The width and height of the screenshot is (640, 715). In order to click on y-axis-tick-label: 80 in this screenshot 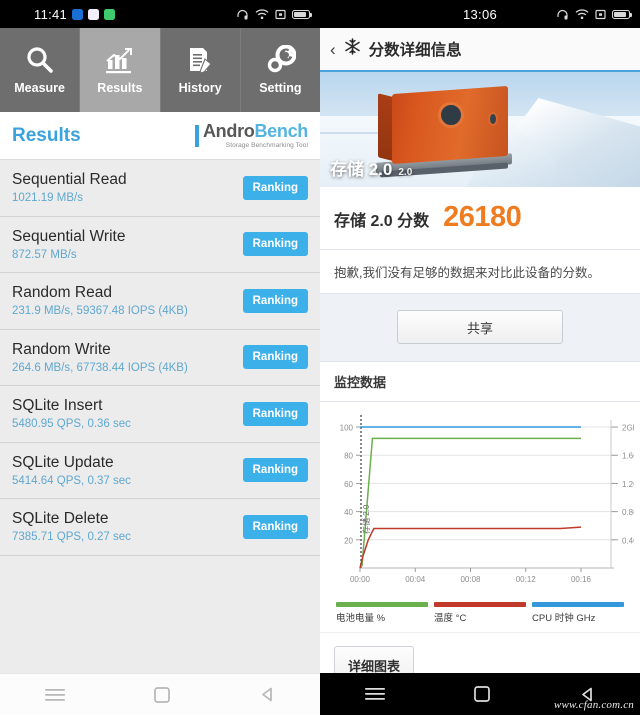, I will do `click(348, 456)`.